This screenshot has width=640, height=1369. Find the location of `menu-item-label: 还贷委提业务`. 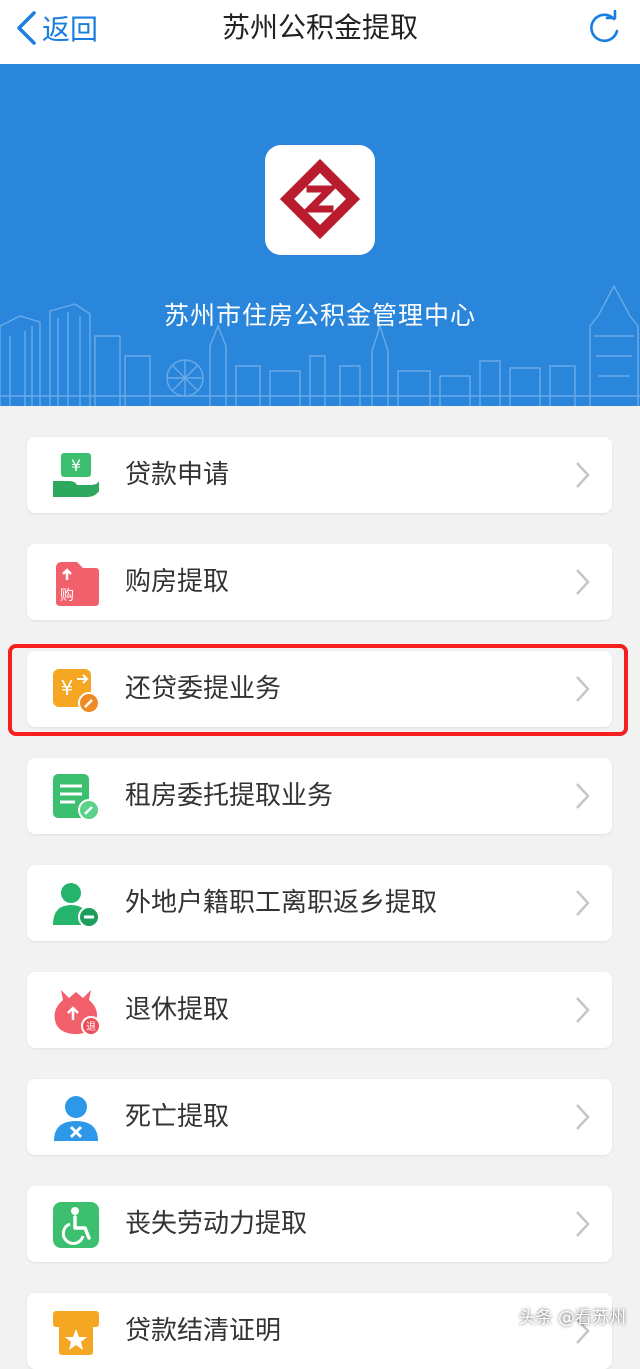

menu-item-label: 还贷委提业务 is located at coordinates (203, 689).